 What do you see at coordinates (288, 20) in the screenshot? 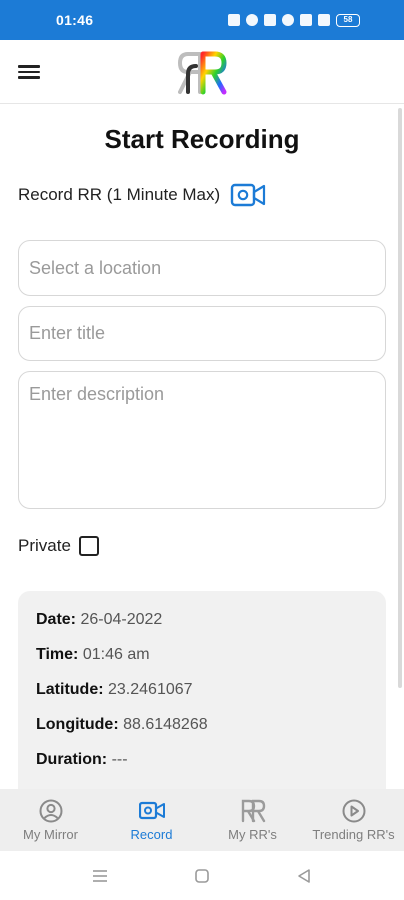
I see `wifi-icon` at bounding box center [288, 20].